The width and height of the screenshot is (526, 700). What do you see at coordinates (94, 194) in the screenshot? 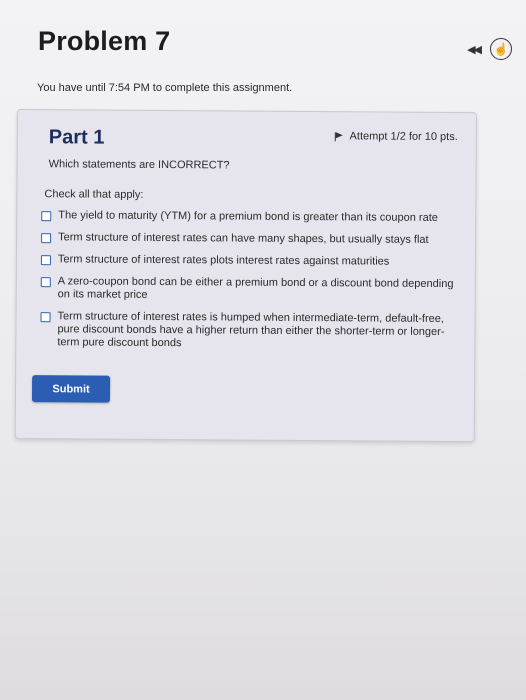
I see `instruction-text: Check all that apply:` at bounding box center [94, 194].